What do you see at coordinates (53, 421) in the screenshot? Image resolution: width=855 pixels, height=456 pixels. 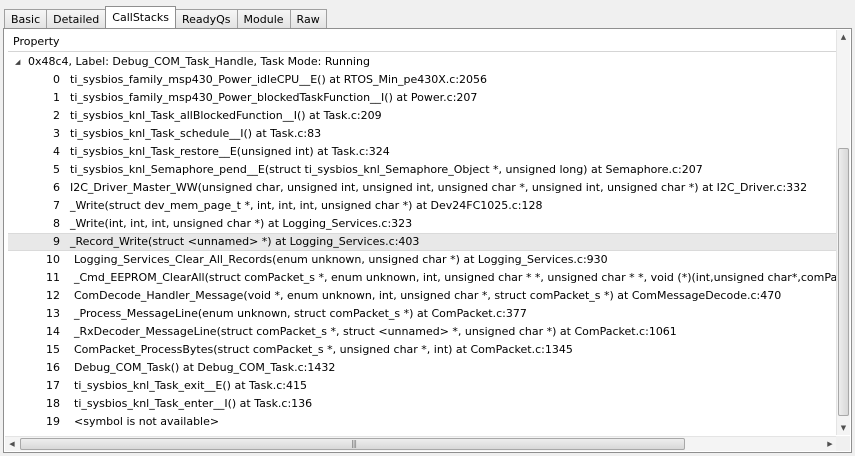 I see `frame-index: 19` at bounding box center [53, 421].